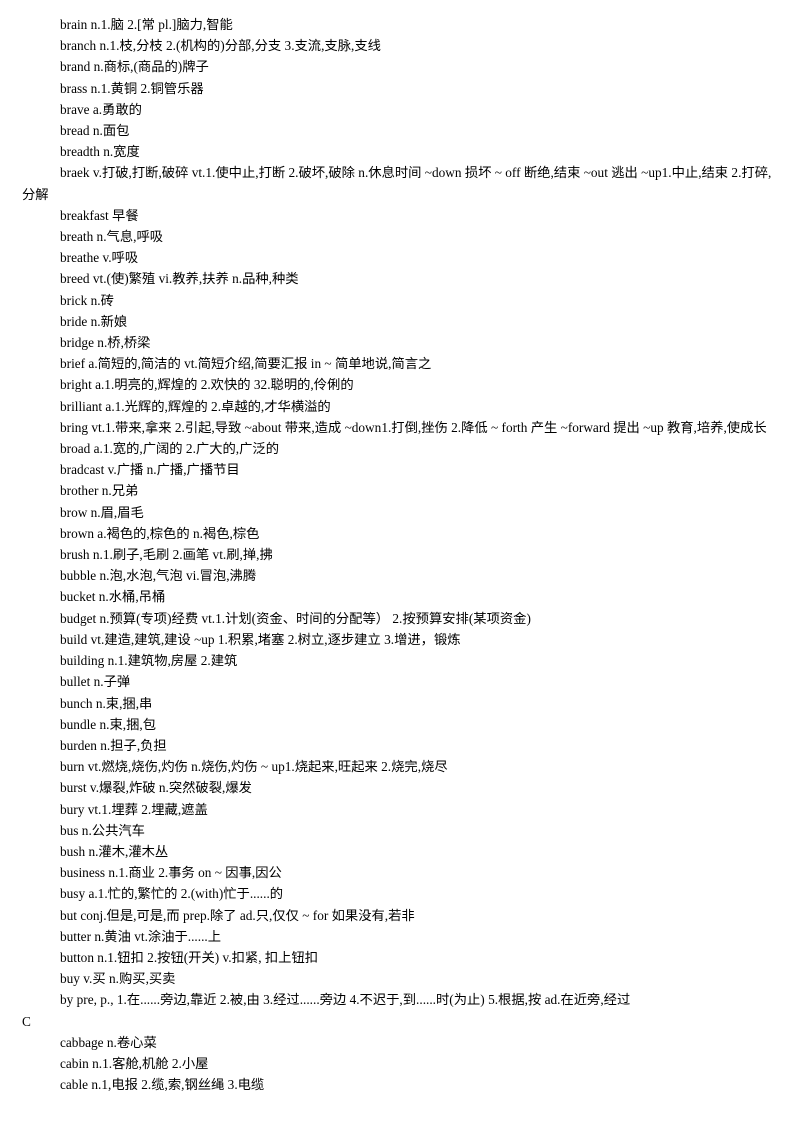 The width and height of the screenshot is (794, 1123). I want to click on vocabulary-entry: branch n.1.枝,分枝 2.(机构的)分部,分支 3.支流,支脉,支线, so click(220, 46).